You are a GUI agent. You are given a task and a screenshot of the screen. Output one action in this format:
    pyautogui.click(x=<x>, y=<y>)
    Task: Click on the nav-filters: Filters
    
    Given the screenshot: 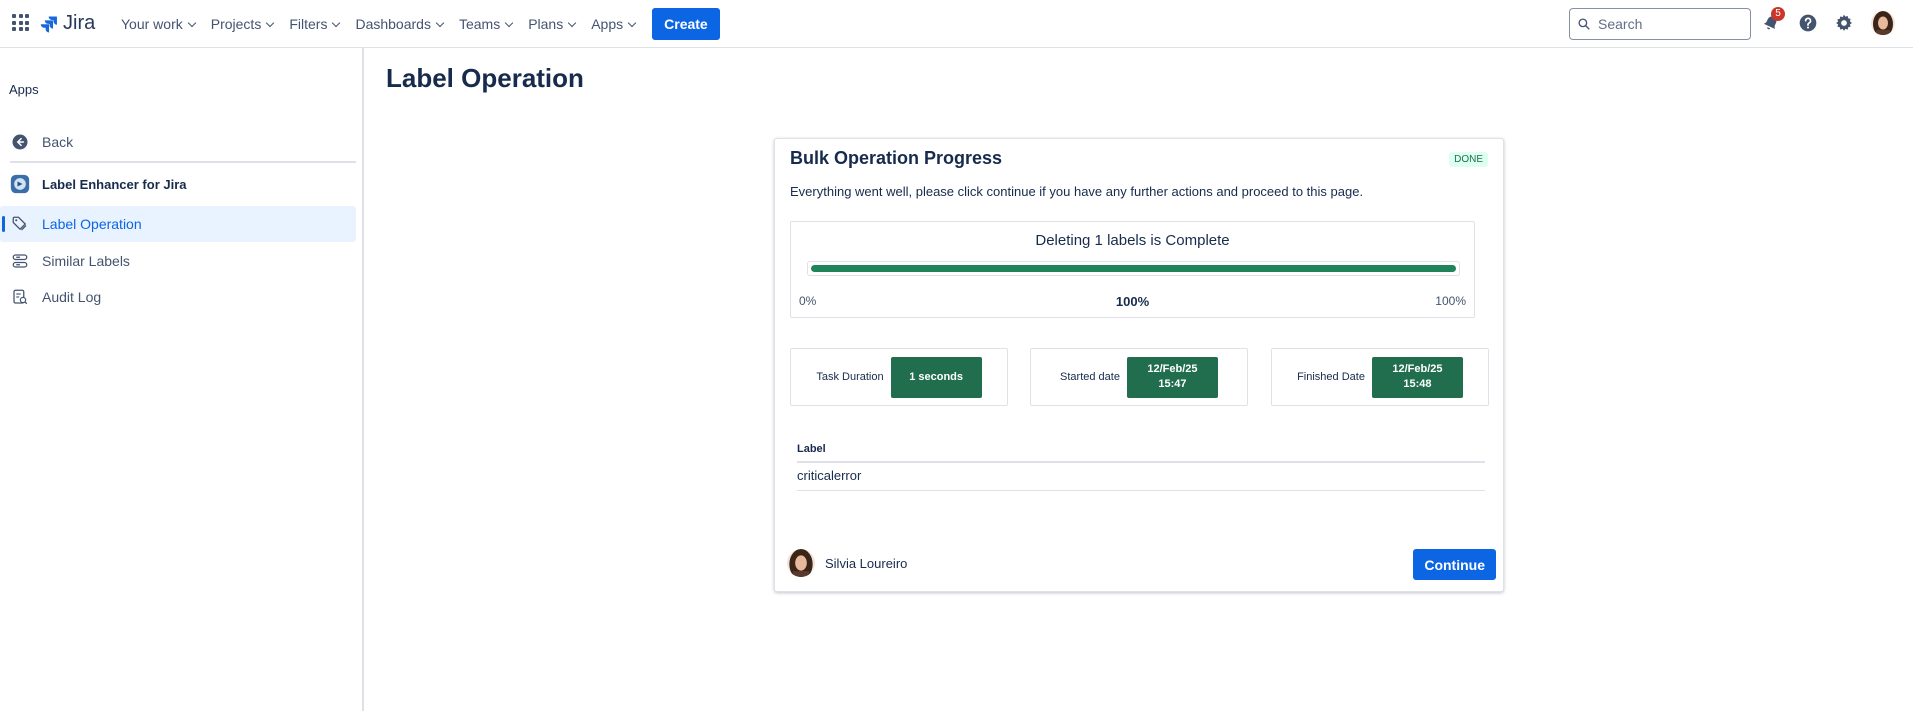 What is the action you would take?
    pyautogui.click(x=314, y=24)
    